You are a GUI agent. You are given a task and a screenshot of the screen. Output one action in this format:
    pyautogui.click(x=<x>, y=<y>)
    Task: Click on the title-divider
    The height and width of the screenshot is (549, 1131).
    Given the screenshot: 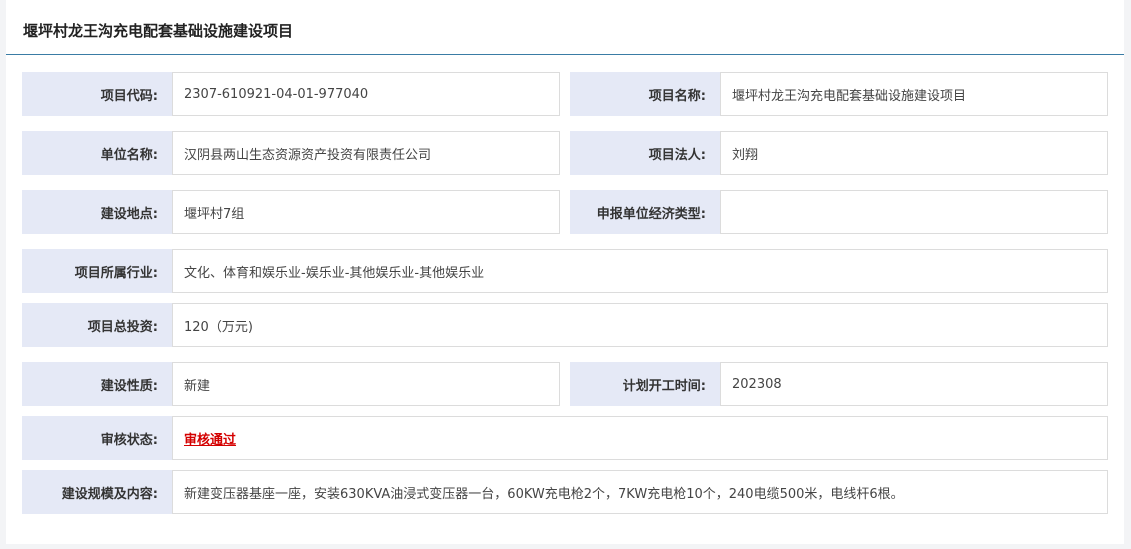 What is the action you would take?
    pyautogui.click(x=565, y=54)
    